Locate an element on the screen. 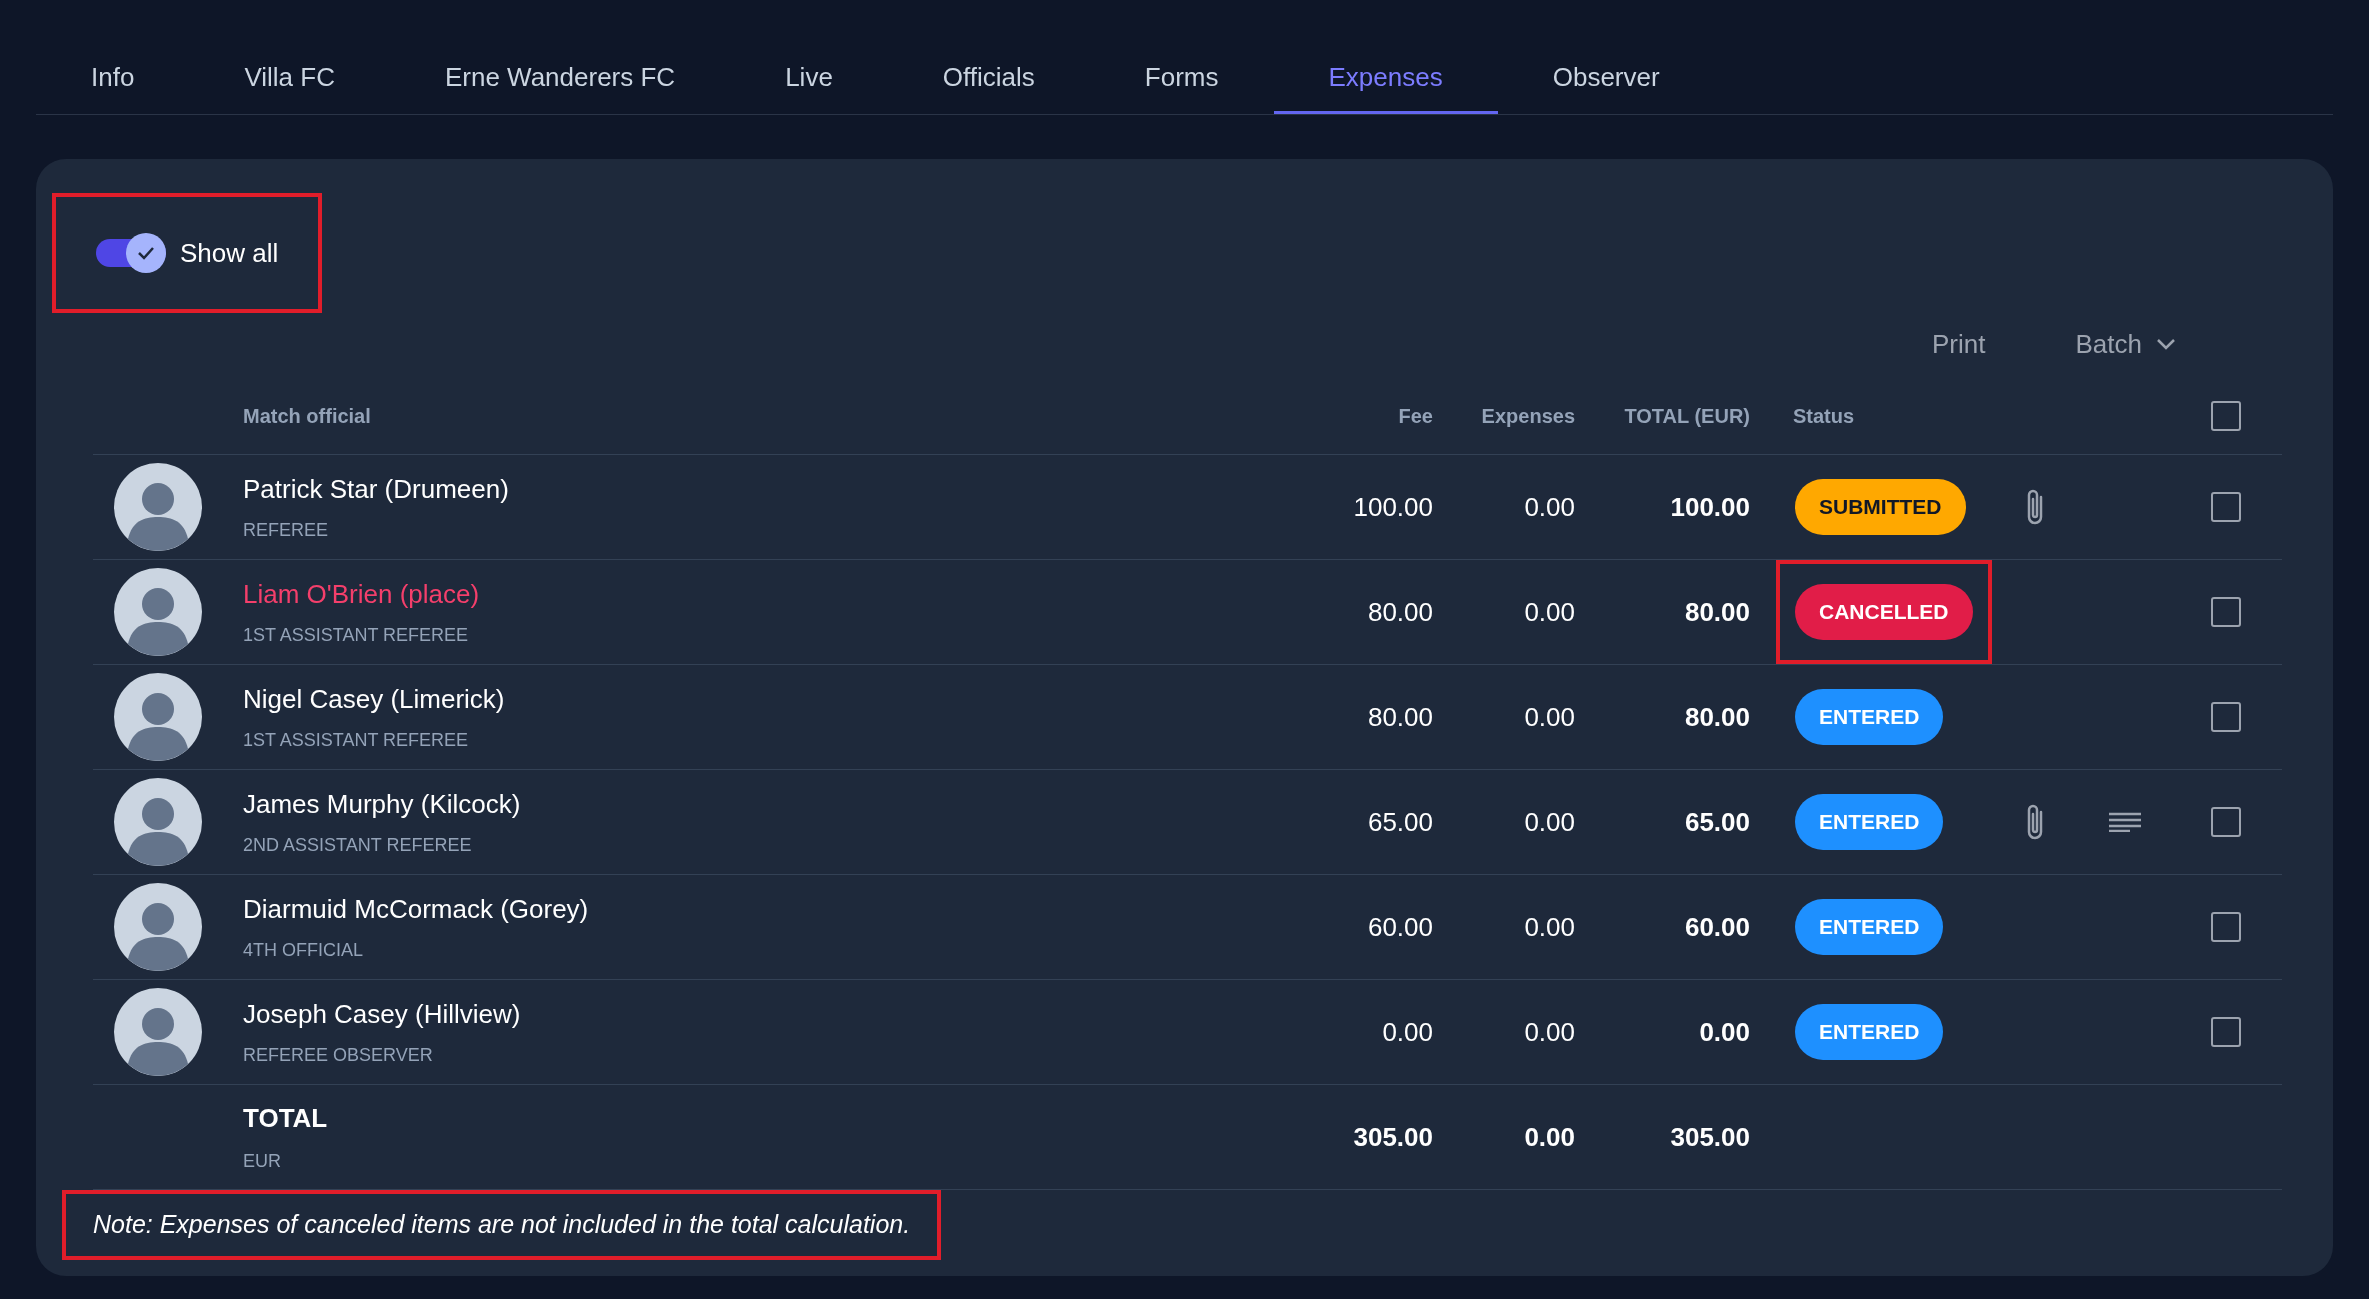 The height and width of the screenshot is (1299, 2369). currency-label: EUR is located at coordinates (262, 1161).